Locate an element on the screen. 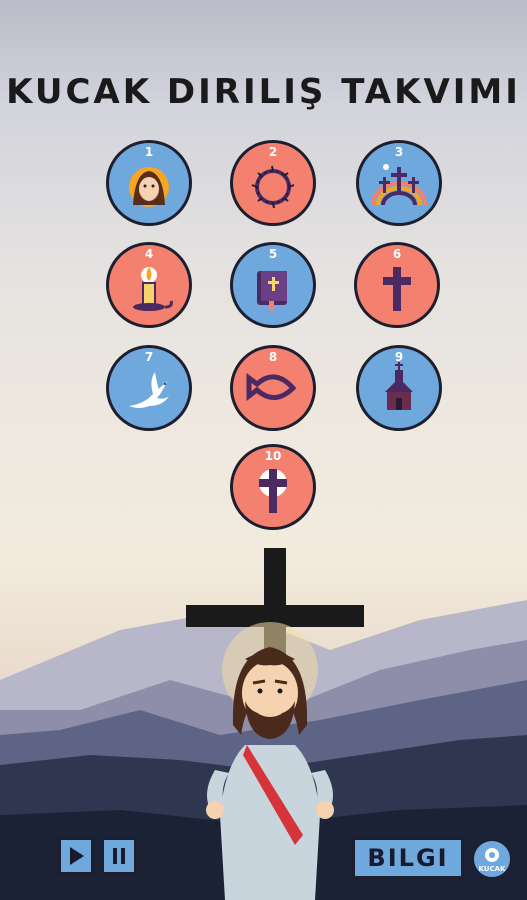 The height and width of the screenshot is (900, 527). dove-icon is located at coordinates (149, 390).